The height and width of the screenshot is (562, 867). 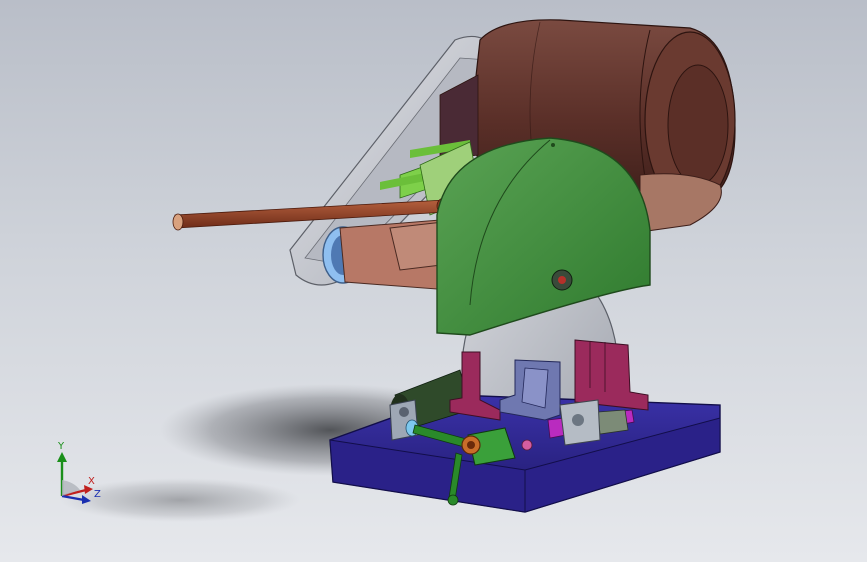 I want to click on blade-guard, so click(x=543, y=236).